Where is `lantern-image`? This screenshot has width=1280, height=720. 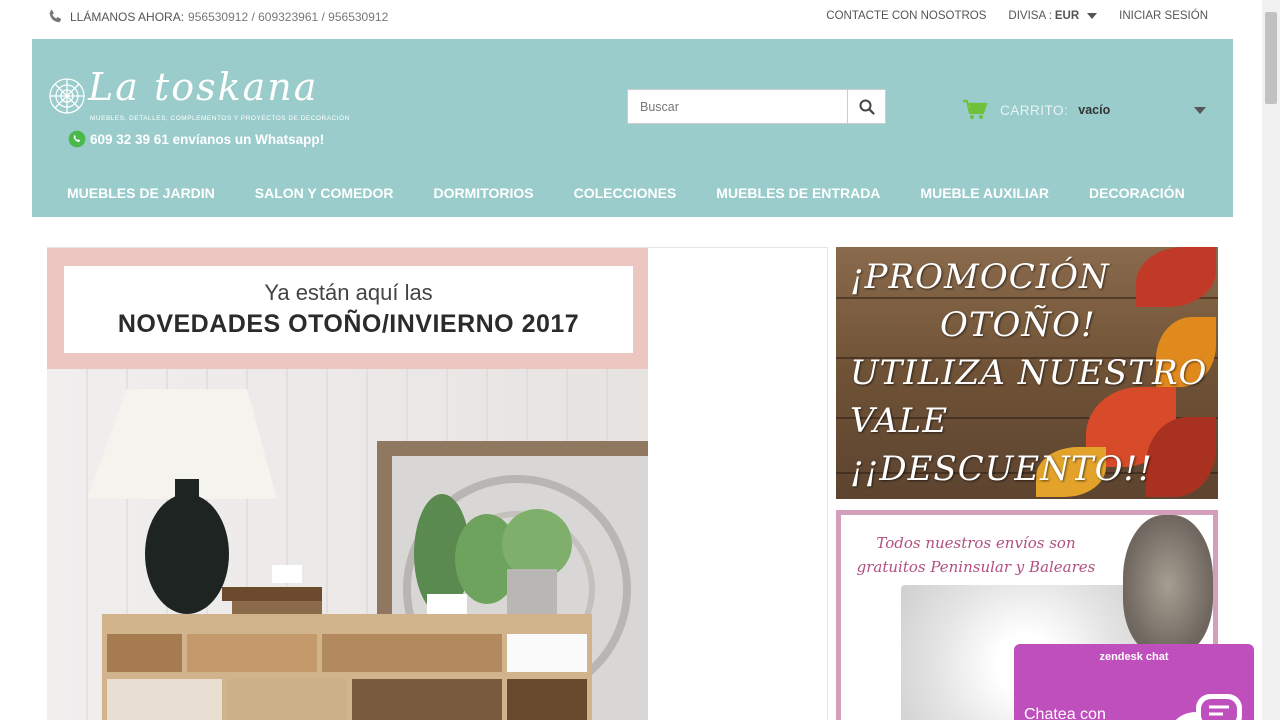
lantern-image is located at coordinates (1168, 585).